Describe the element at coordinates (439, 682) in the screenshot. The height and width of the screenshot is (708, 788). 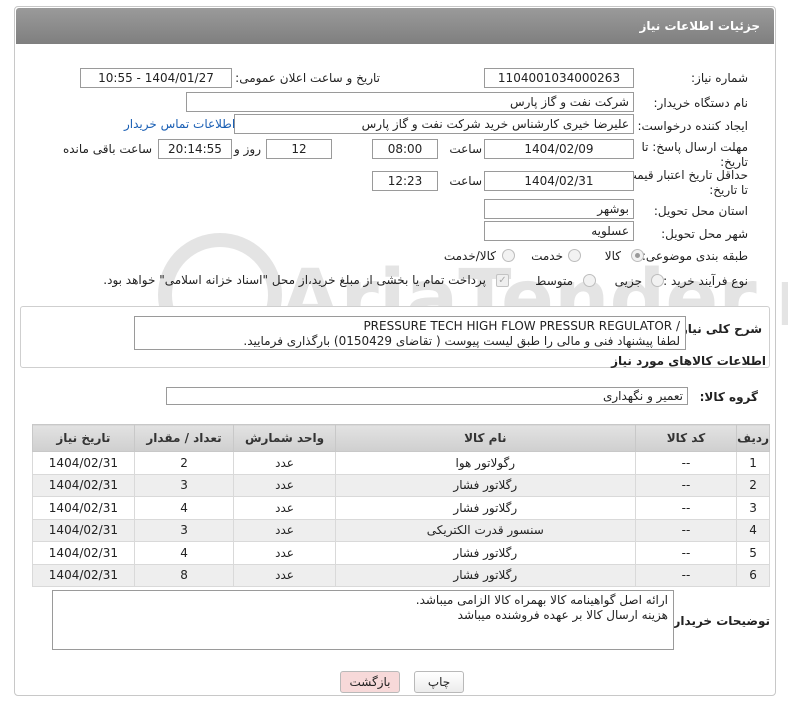
I see `print-button: چاپ` at that location.